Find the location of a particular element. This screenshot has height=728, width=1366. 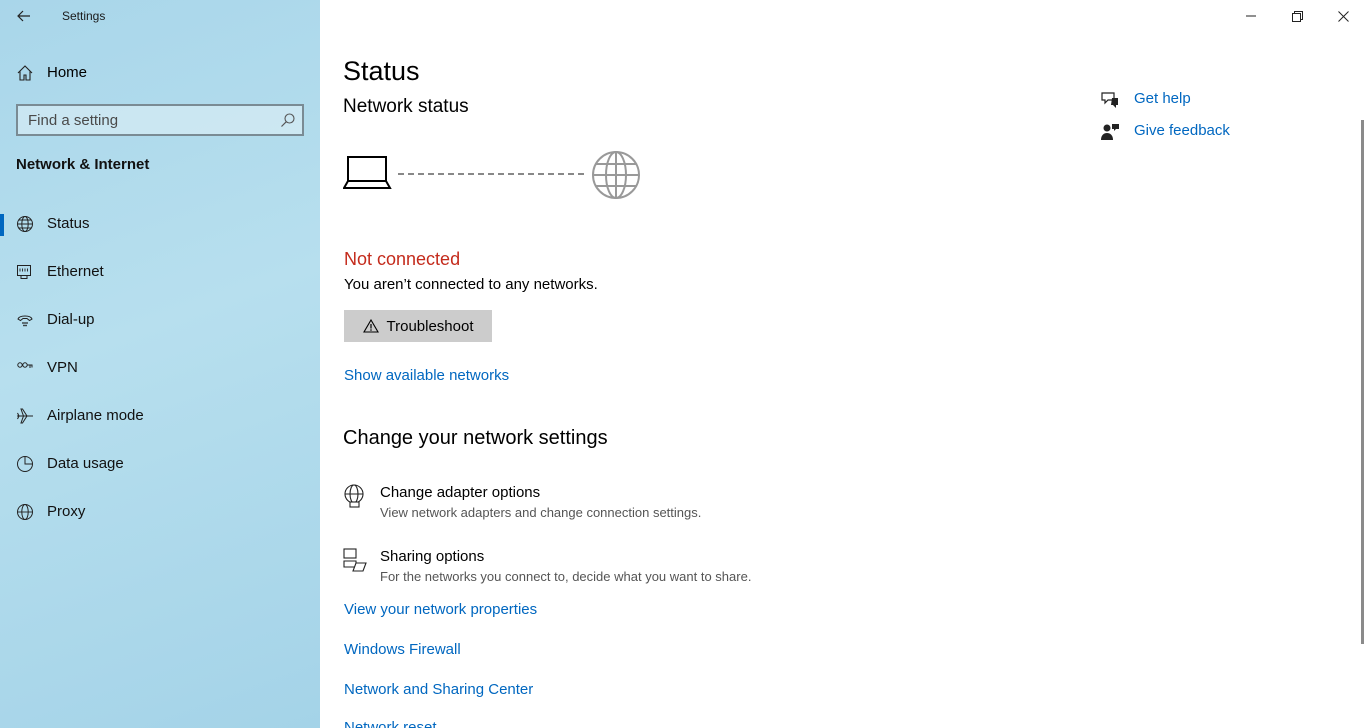

back-arrow-icon is located at coordinates (23, 16).